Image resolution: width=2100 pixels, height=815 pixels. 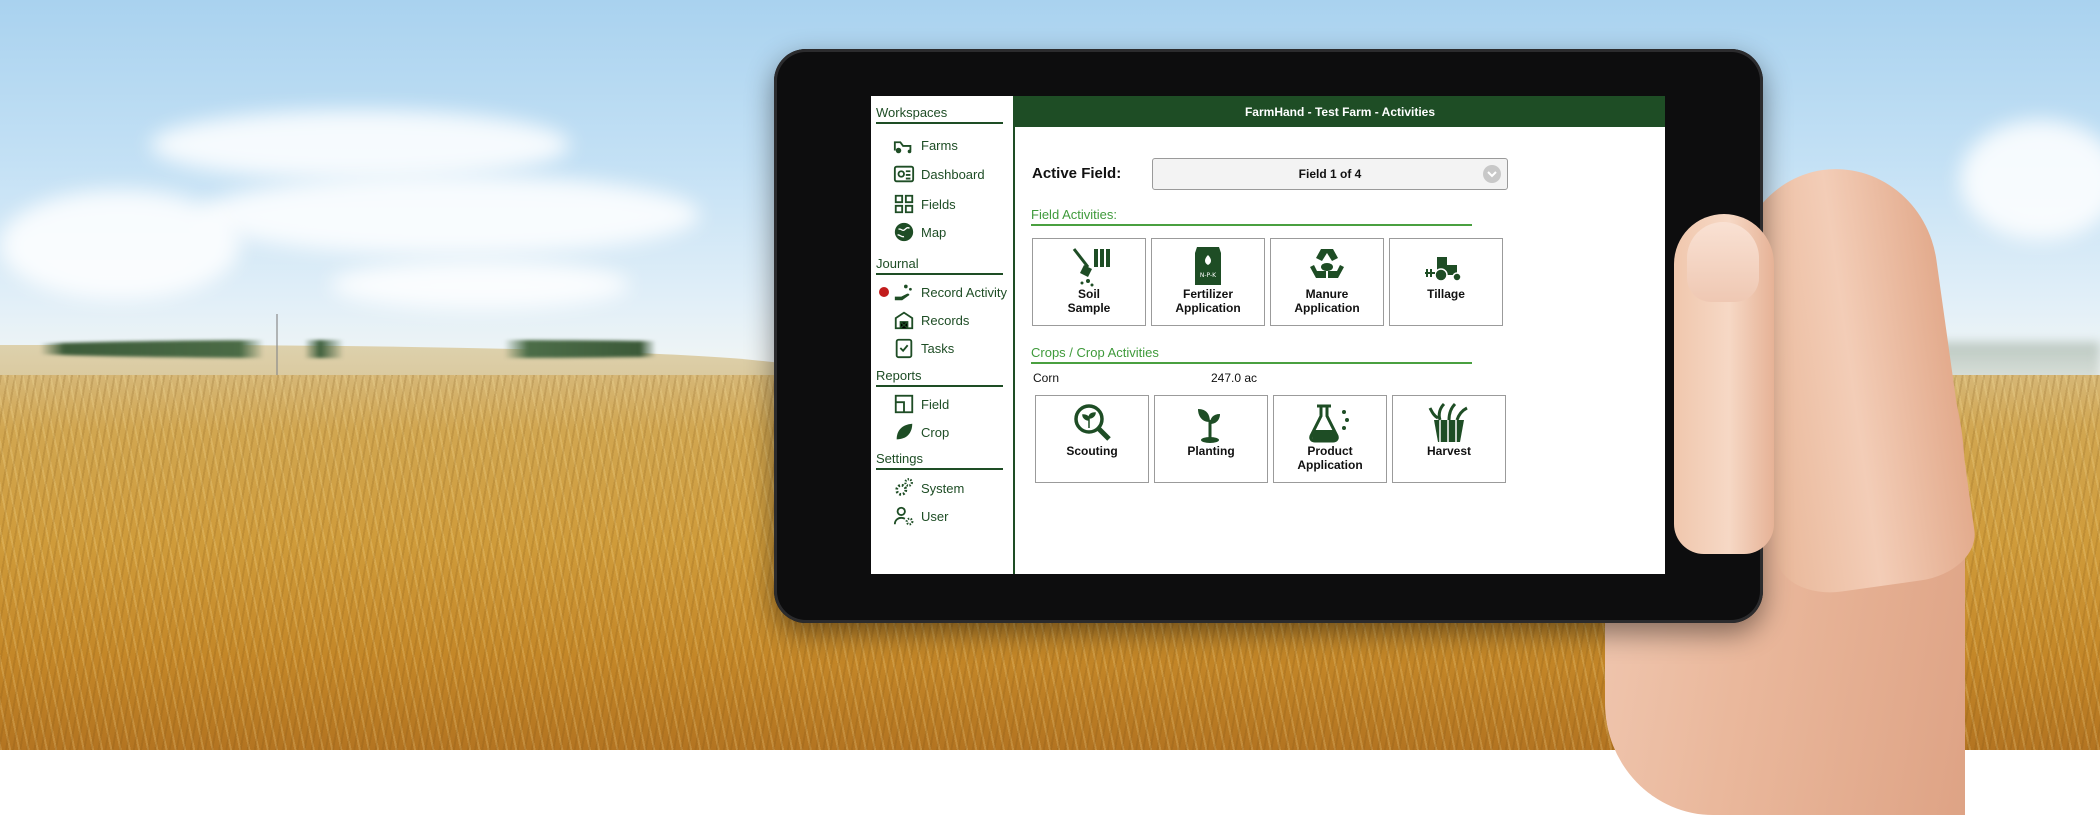 I want to click on checklist-icon, so click(x=904, y=348).